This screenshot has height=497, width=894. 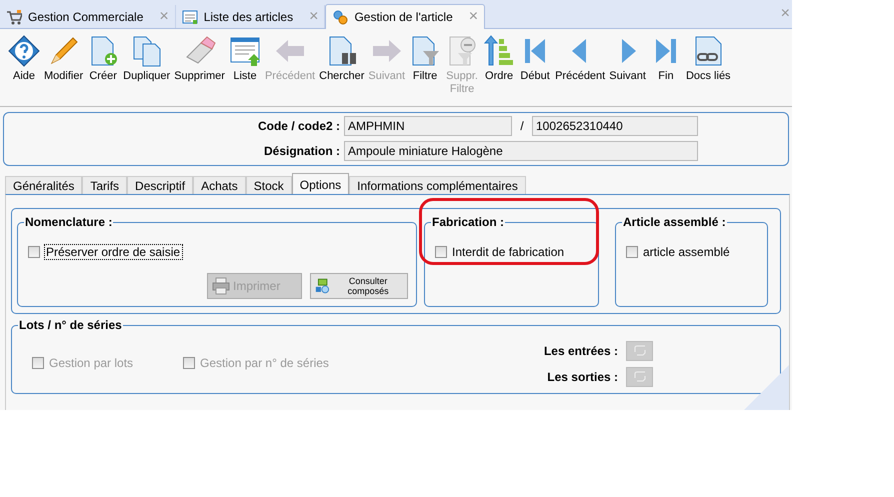 What do you see at coordinates (581, 351) in the screenshot?
I see `field-label: Les entrées :` at bounding box center [581, 351].